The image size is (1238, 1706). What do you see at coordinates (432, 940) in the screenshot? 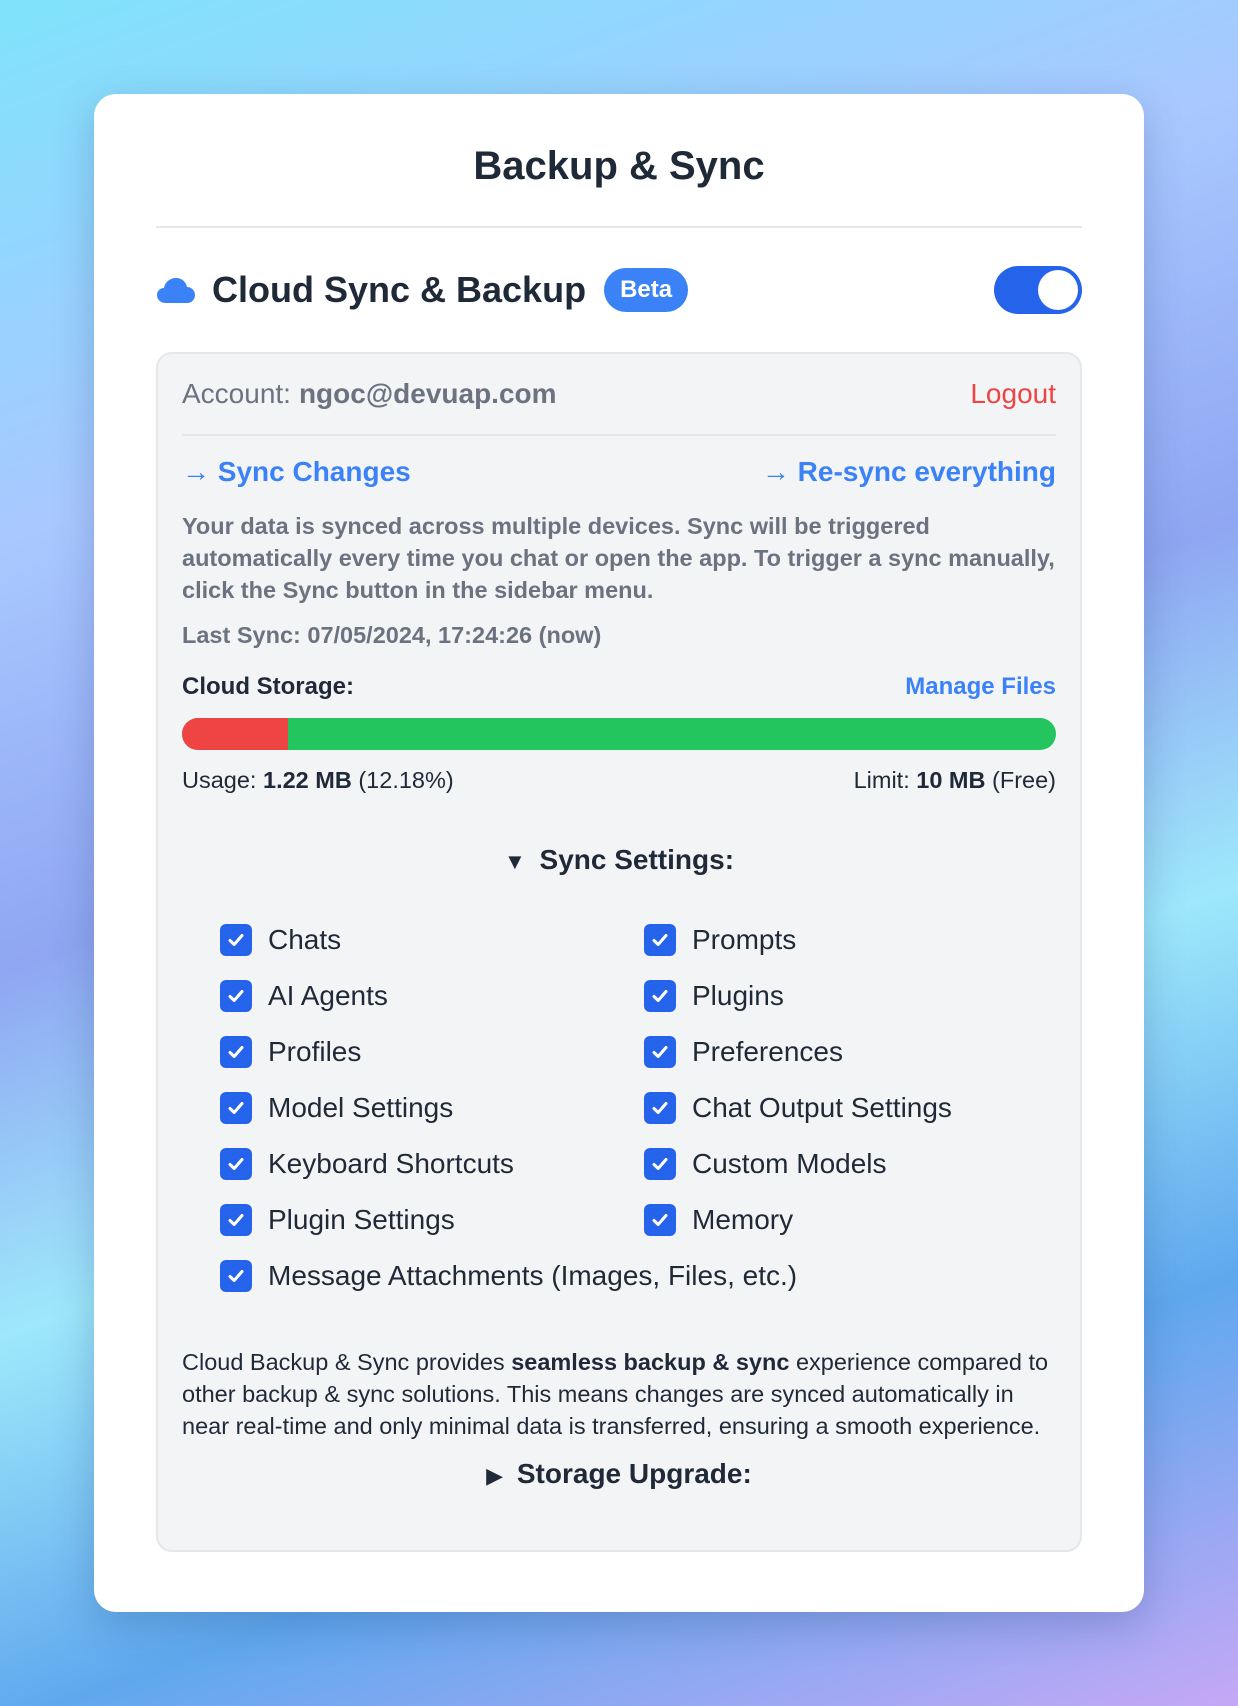
I see `sync-setting-item: Chats` at bounding box center [432, 940].